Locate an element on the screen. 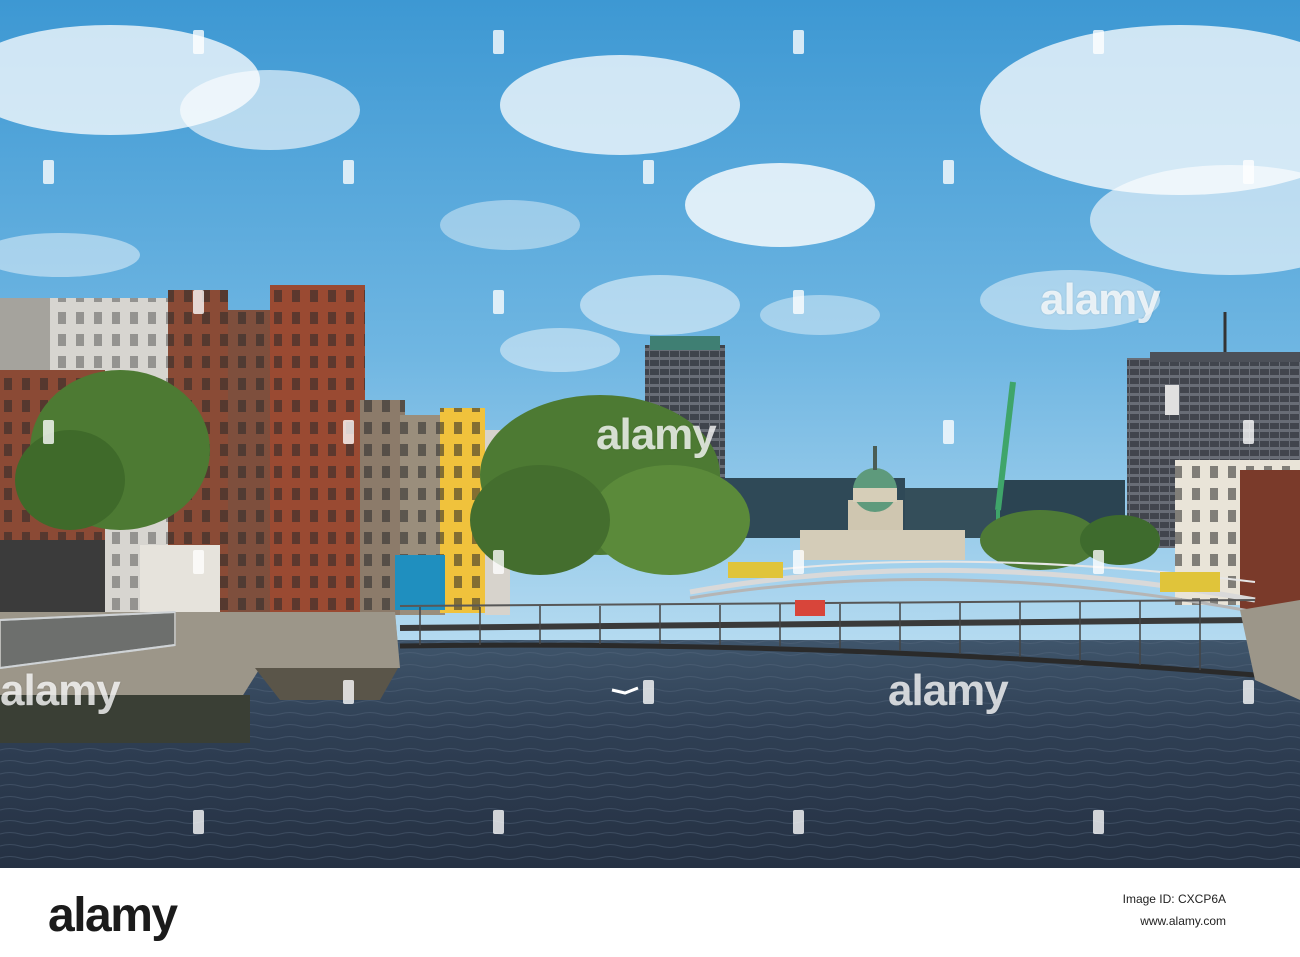 Image resolution: width=1300 pixels, height=957 pixels. image-id-block: Image ID: CXCP6A www.alamy.com is located at coordinates (1174, 910).